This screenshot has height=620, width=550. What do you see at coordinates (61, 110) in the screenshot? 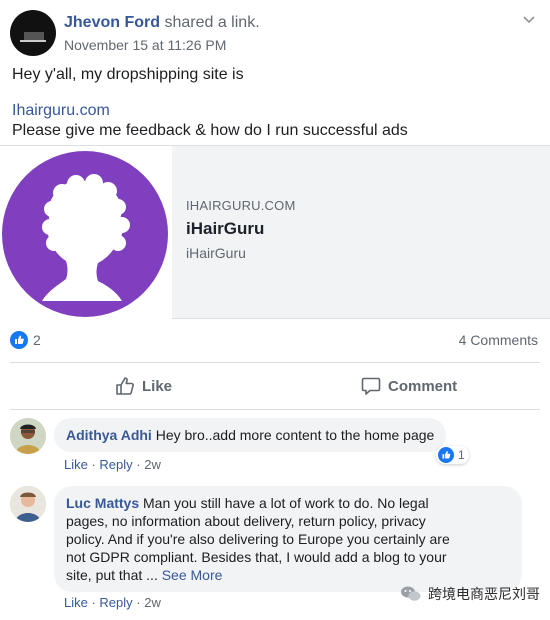
I see `post-link: Ihairguru.com` at bounding box center [61, 110].